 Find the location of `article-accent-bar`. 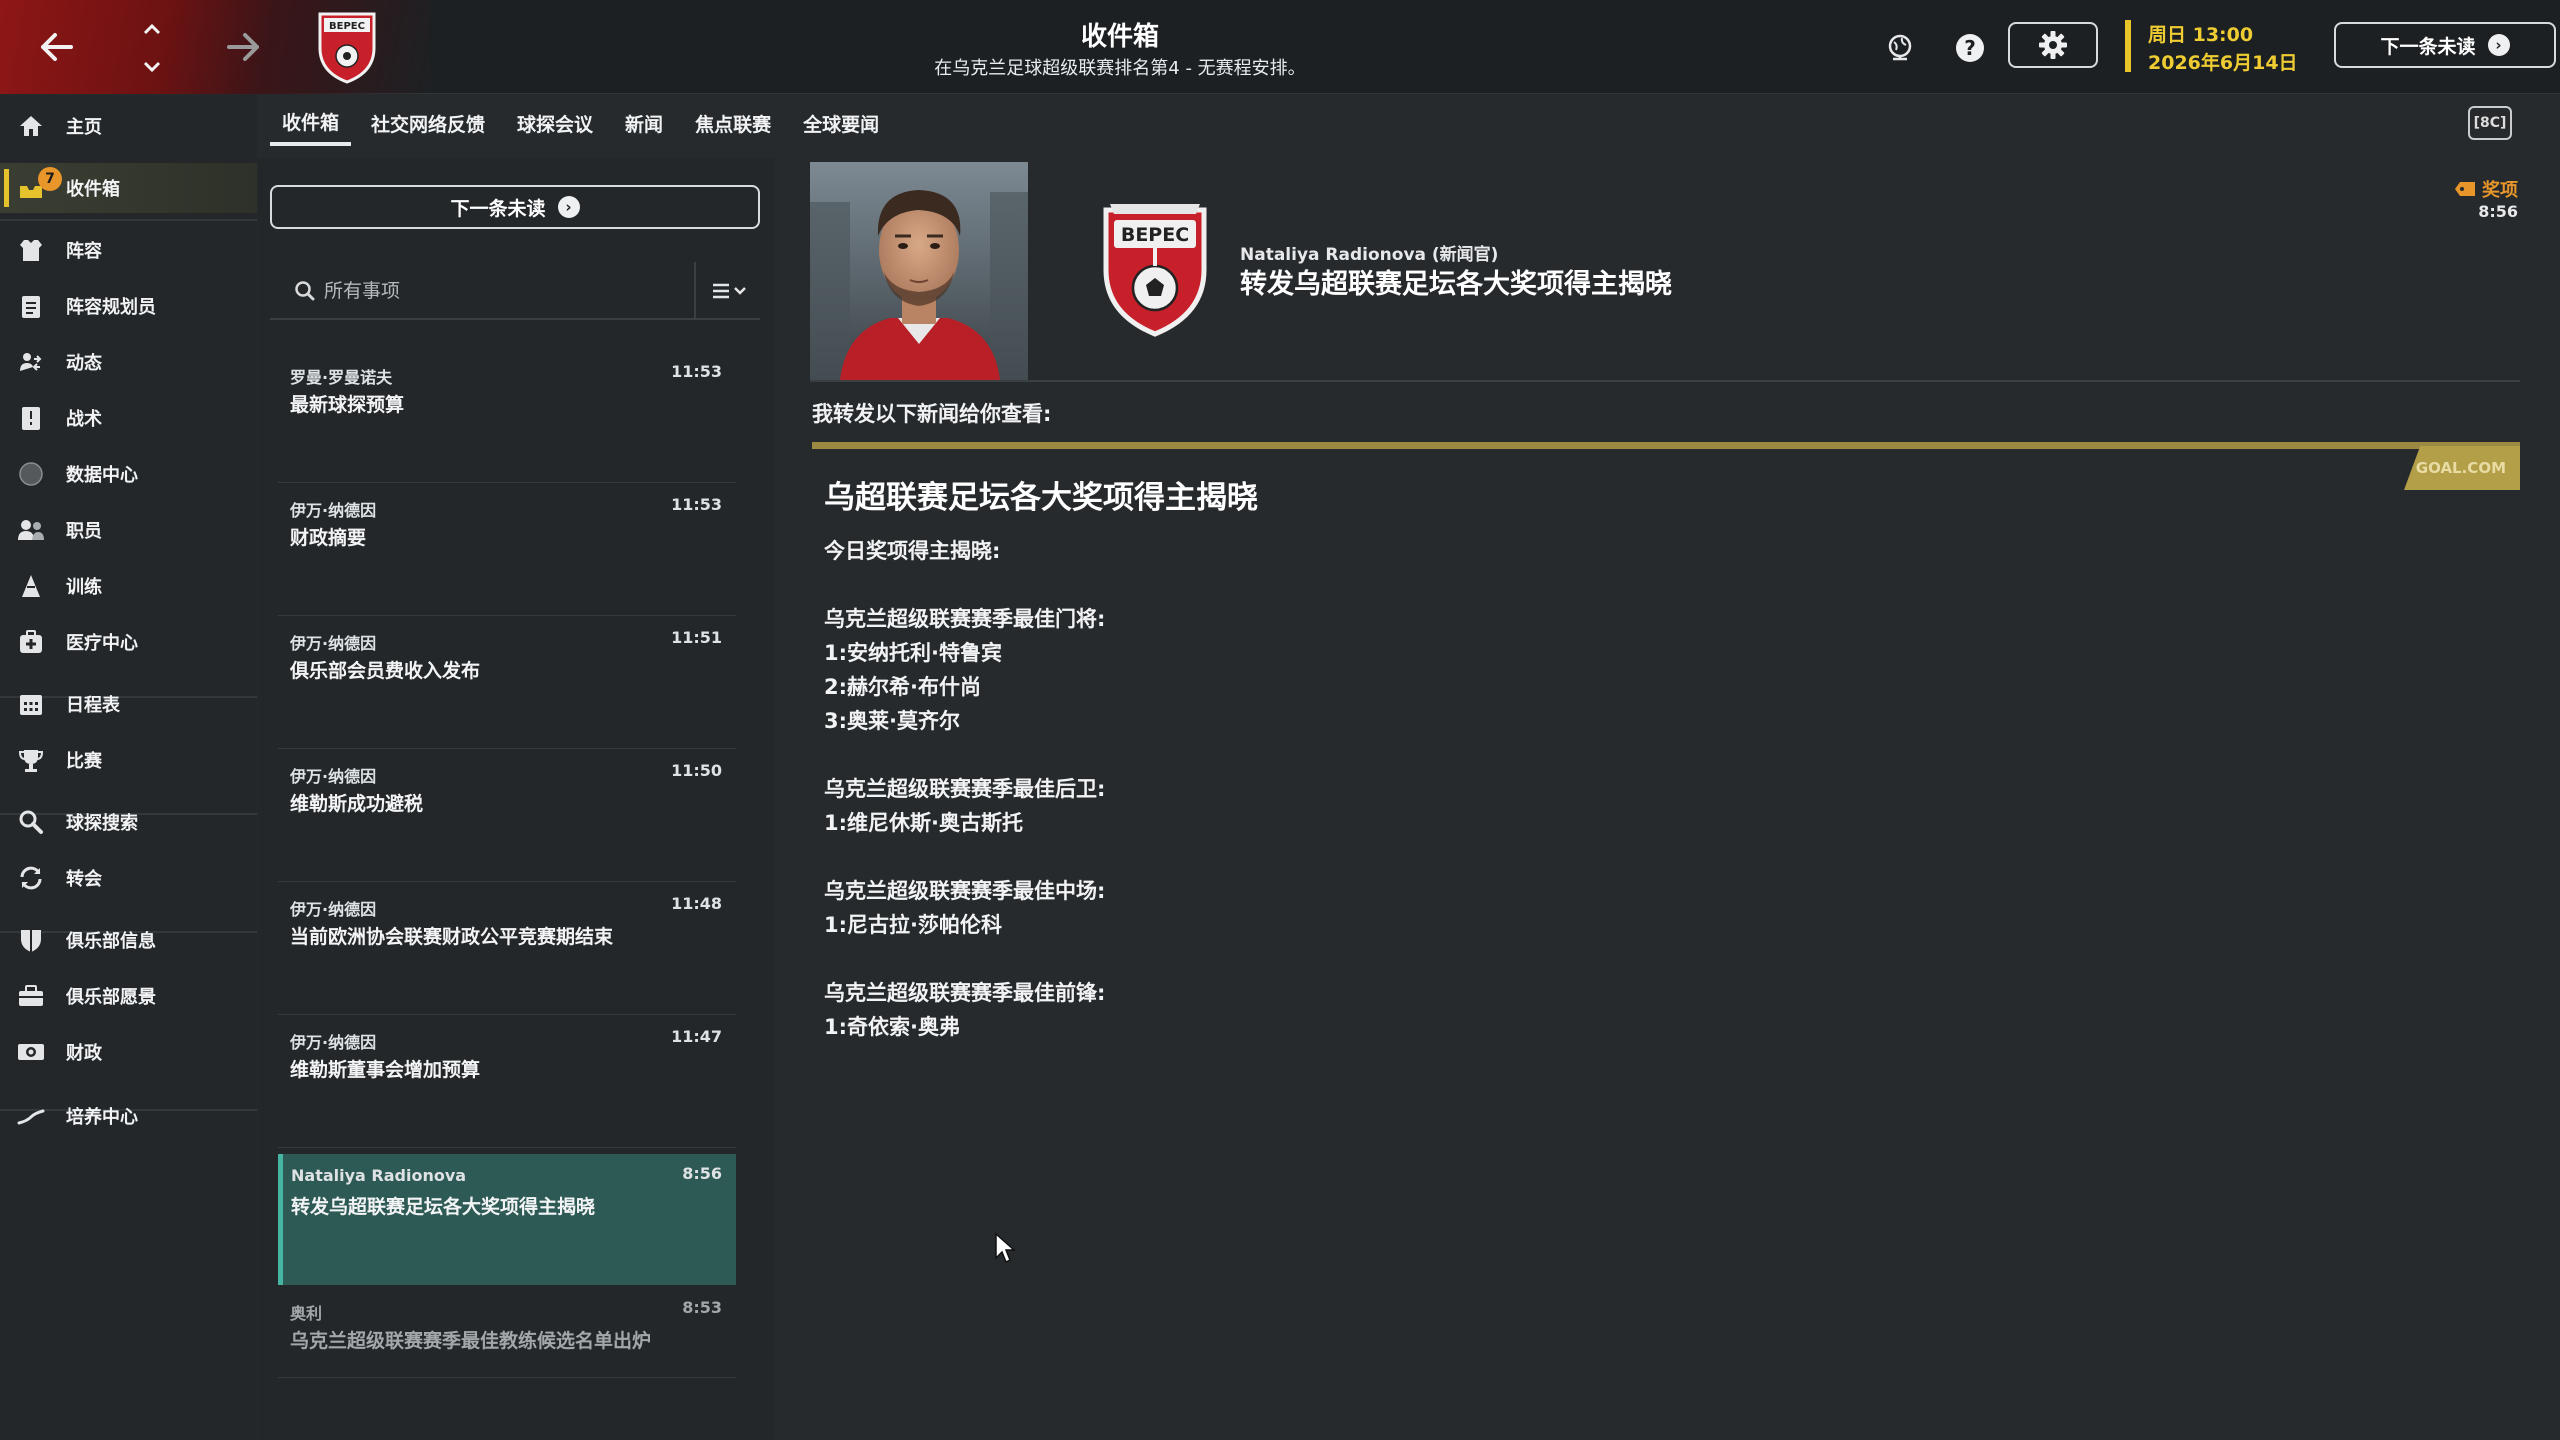

article-accent-bar is located at coordinates (1666, 445).